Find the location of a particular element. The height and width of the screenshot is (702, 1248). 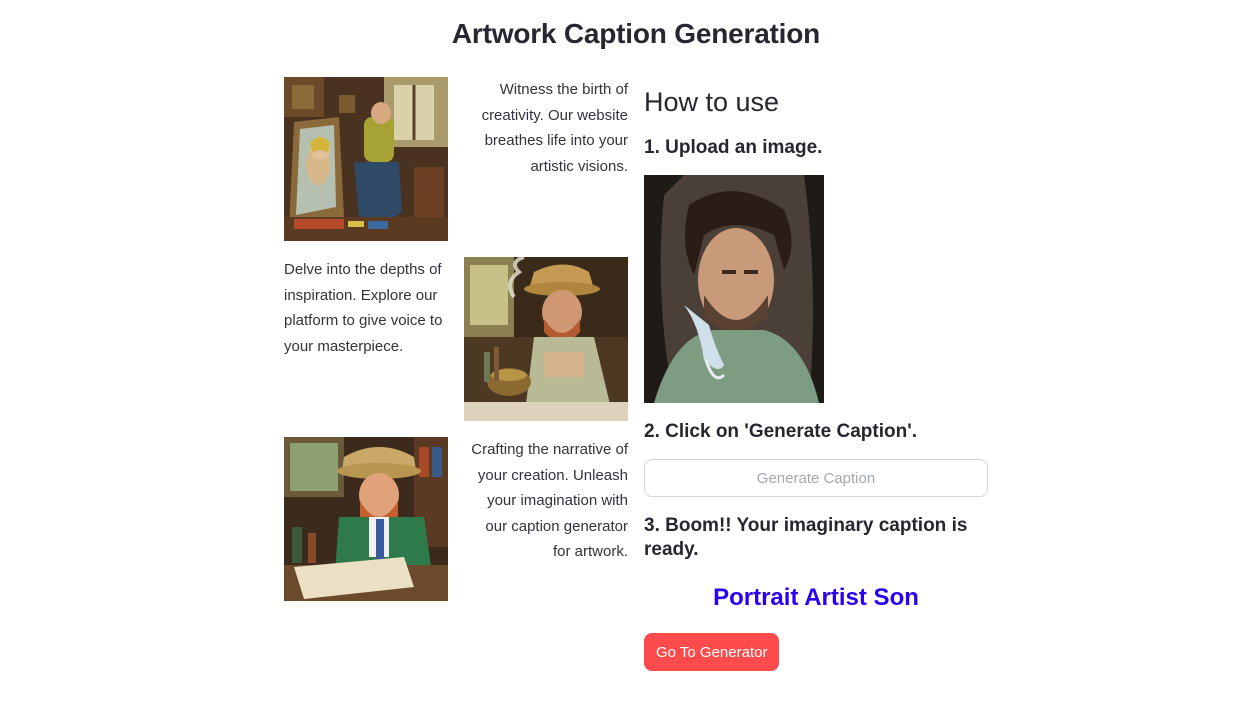

how-to-use-heading: How to use is located at coordinates (712, 102).